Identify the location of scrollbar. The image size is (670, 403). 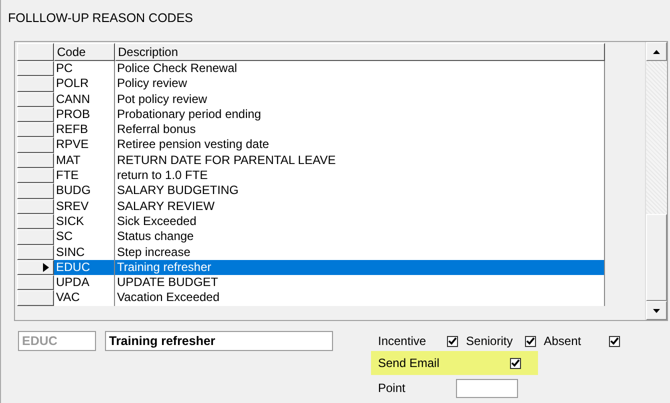
(656, 181).